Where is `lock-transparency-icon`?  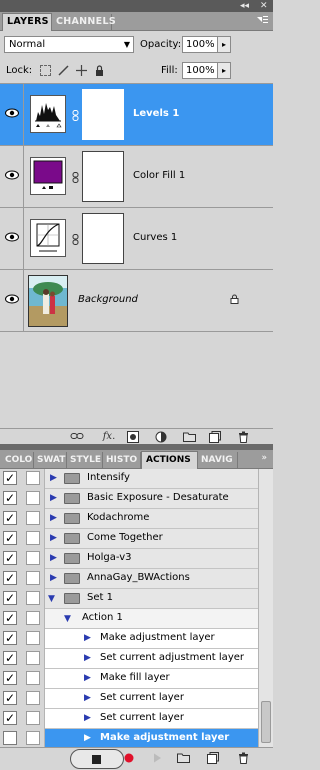
lock-transparency-icon is located at coordinates (45, 70).